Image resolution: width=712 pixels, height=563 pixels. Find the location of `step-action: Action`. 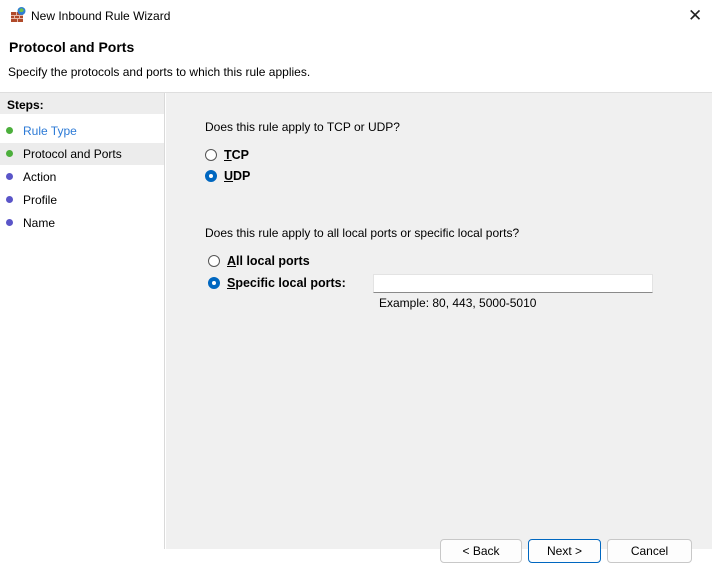

step-action: Action is located at coordinates (82, 177).